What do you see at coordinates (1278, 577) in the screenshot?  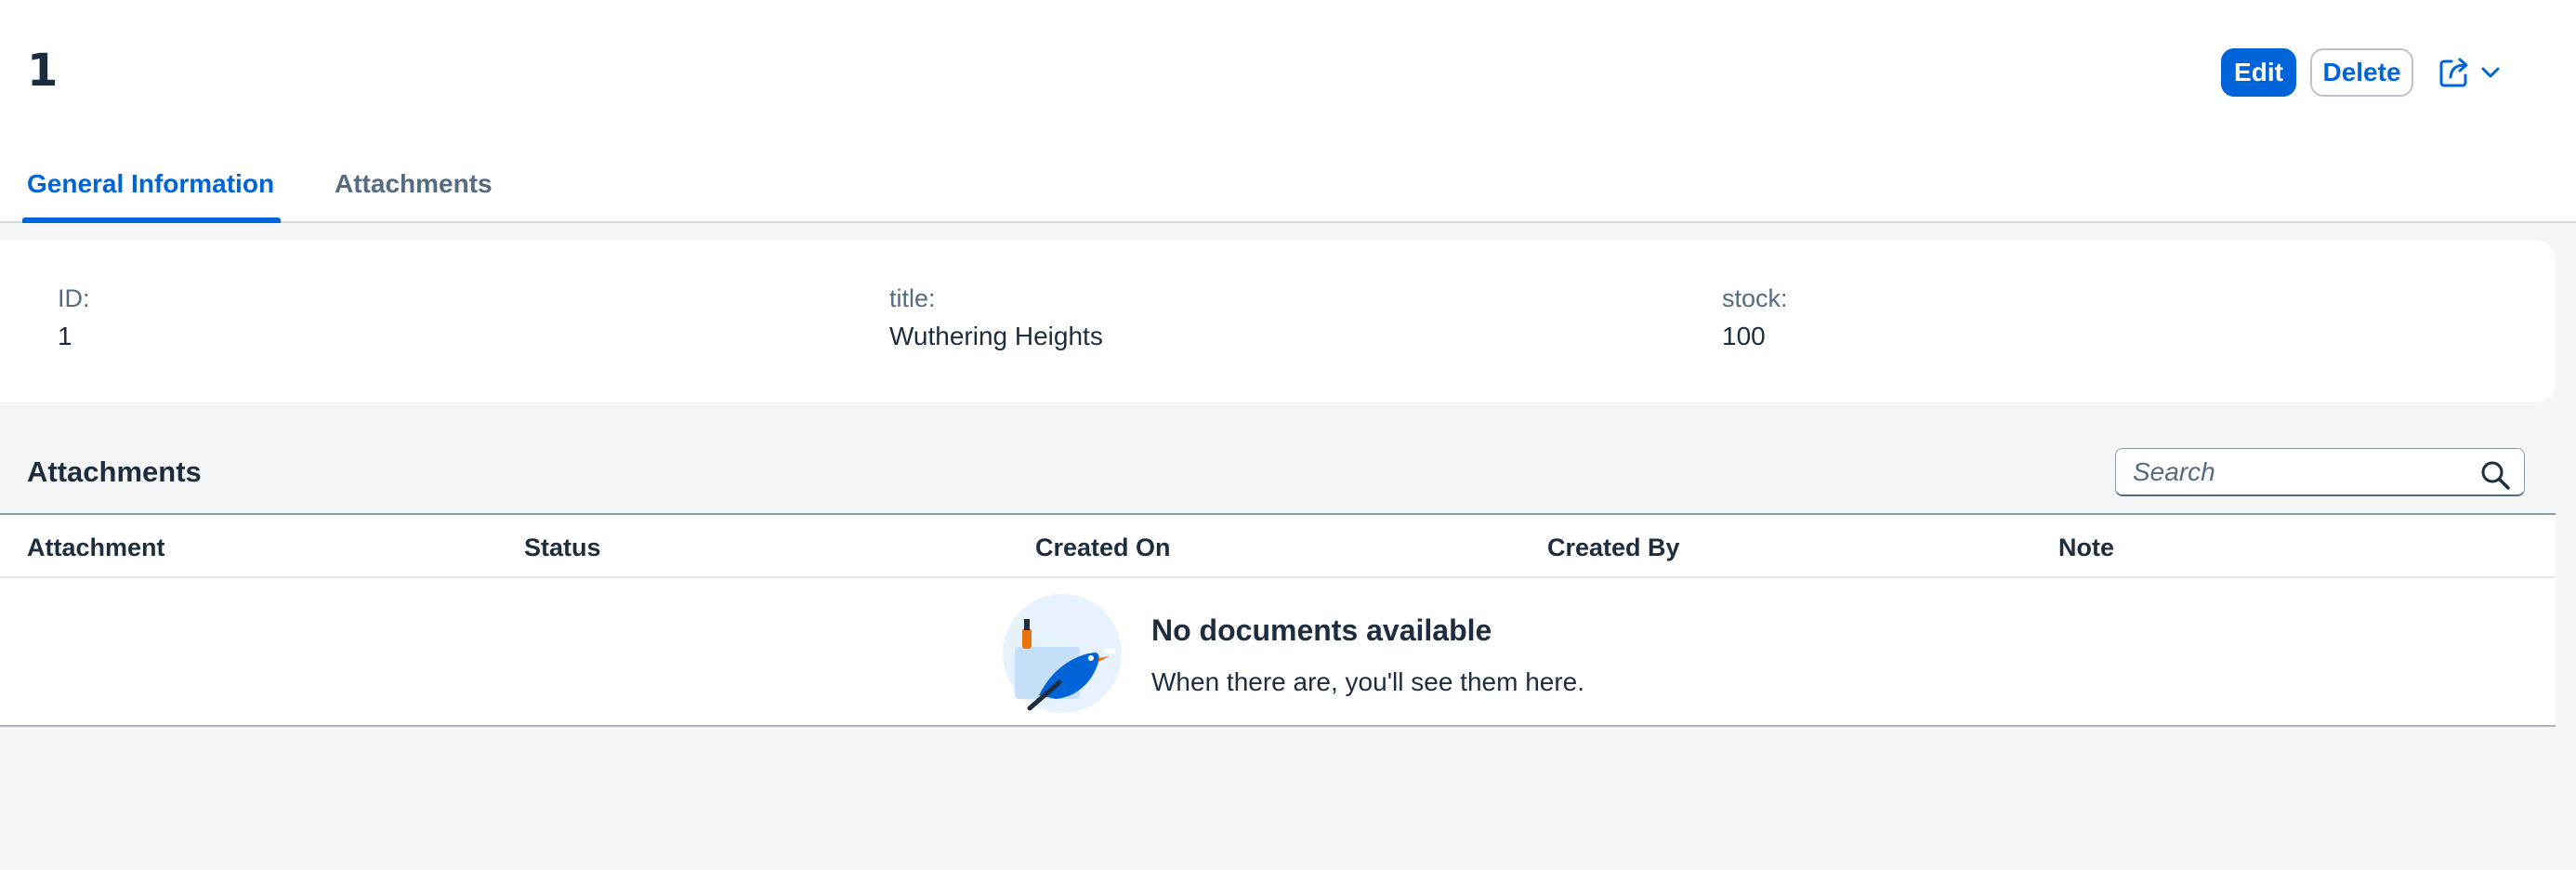 I see `table-header-divider` at bounding box center [1278, 577].